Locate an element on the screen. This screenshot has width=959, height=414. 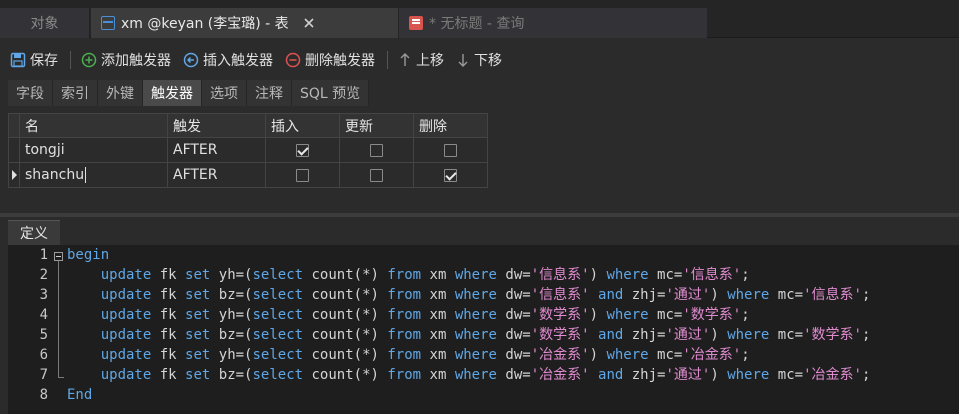
column-header-insert: 插入 is located at coordinates (303, 125).